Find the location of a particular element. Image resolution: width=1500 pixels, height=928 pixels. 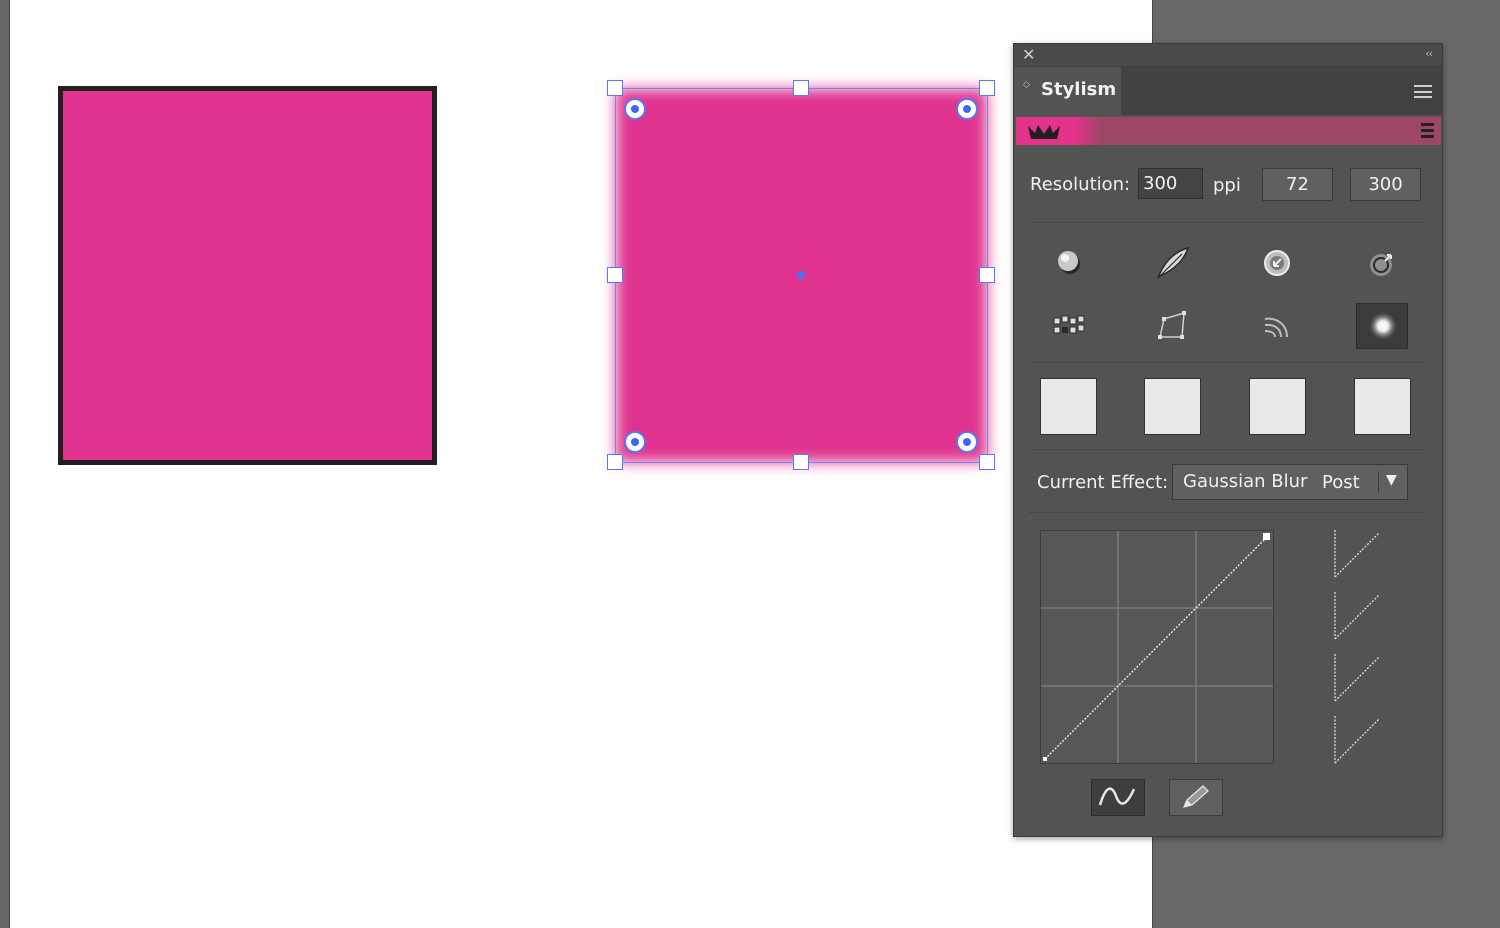

panel-menu-icon is located at coordinates (1423, 91).